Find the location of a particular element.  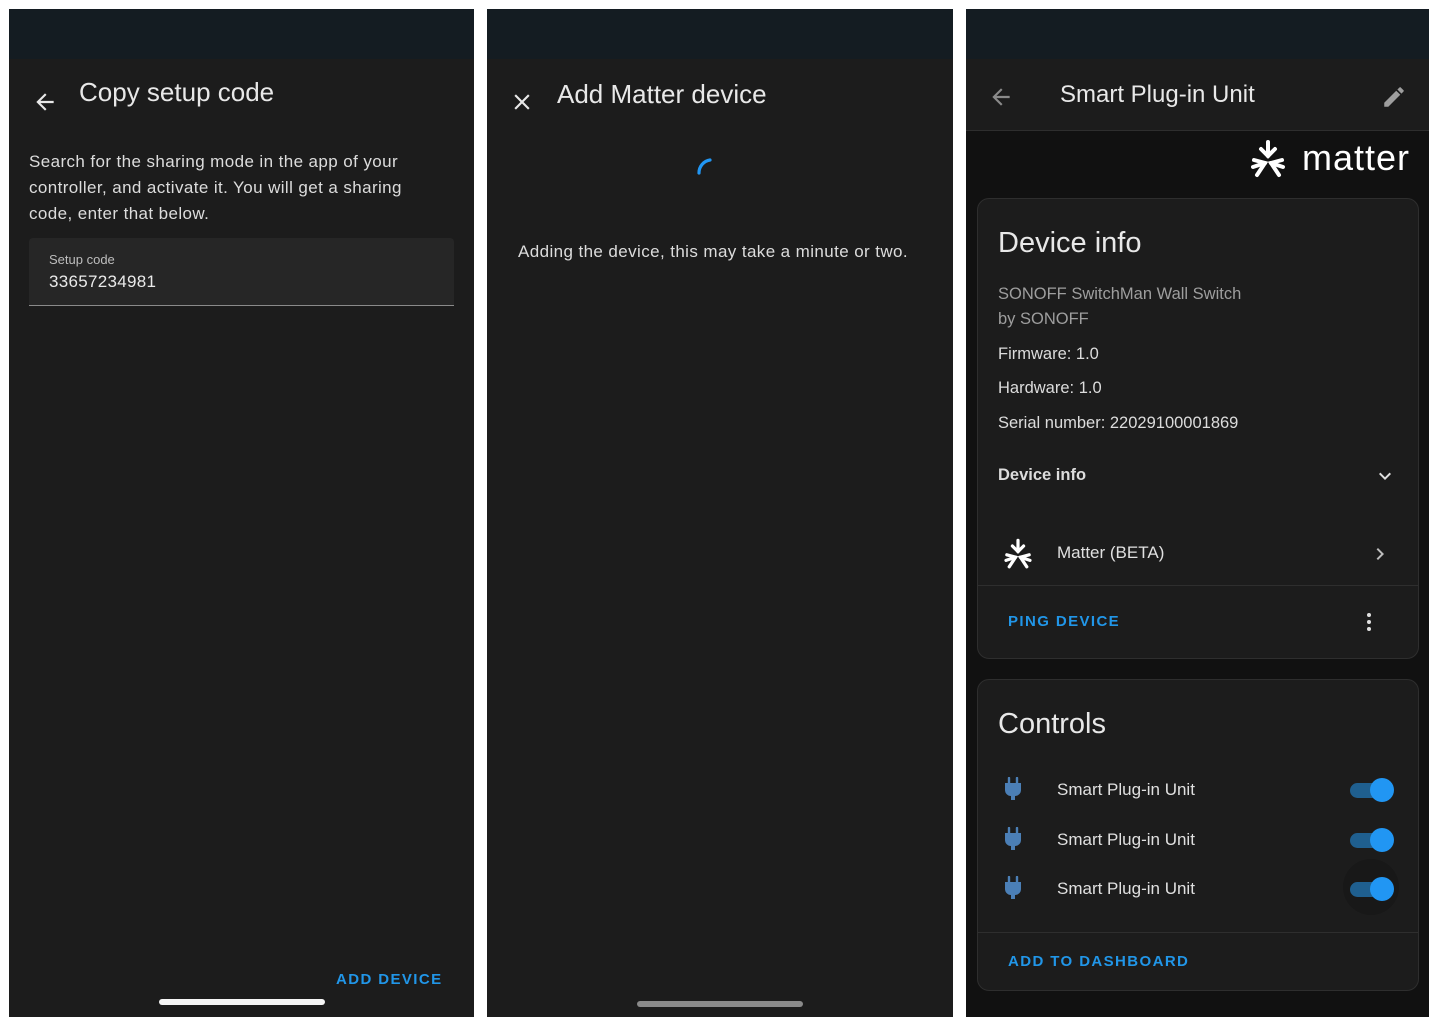

matter-integration-icon is located at coordinates (1018, 553).